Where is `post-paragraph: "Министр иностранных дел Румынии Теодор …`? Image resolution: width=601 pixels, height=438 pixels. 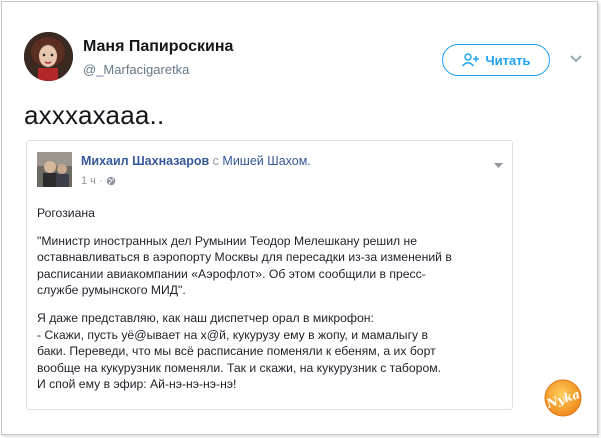 post-paragraph: "Министр иностранных дел Румынии Теодор … is located at coordinates (244, 265).